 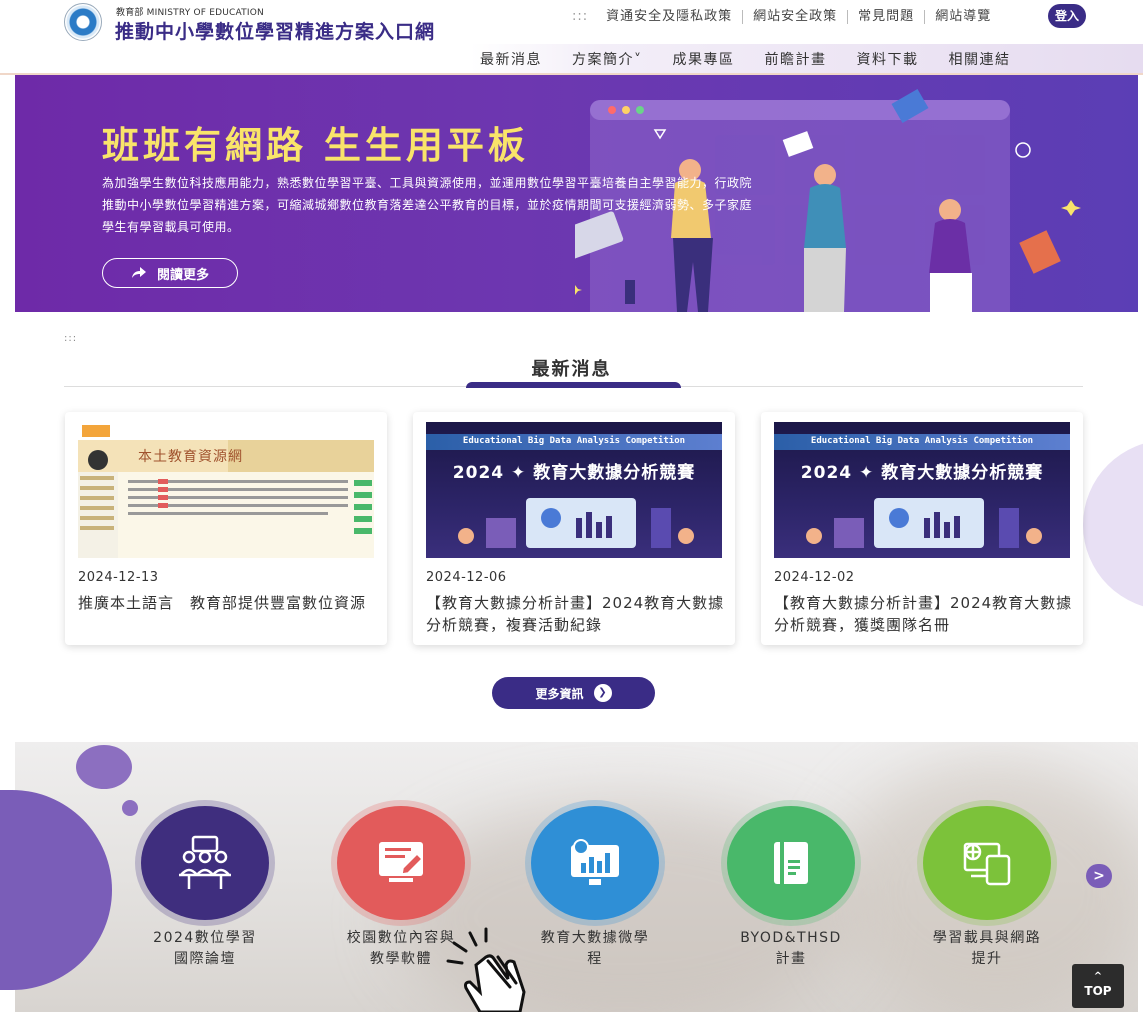 I want to click on meeting-icon, so click(x=205, y=862).